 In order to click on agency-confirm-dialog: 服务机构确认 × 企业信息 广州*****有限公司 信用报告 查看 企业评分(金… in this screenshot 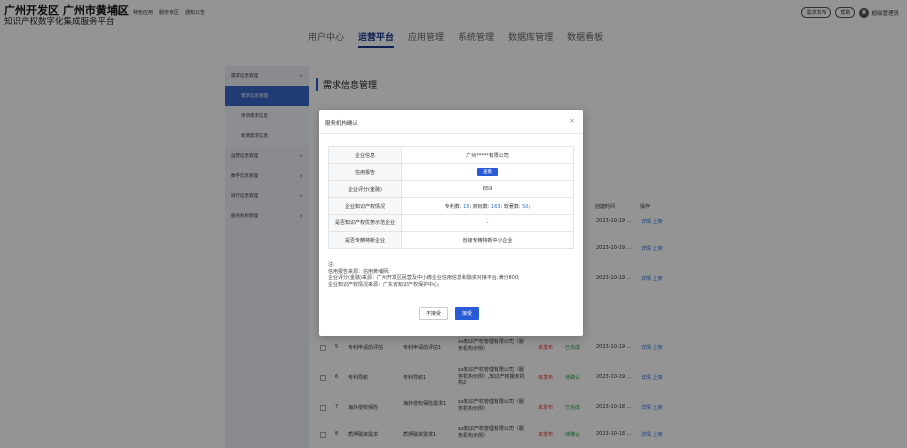, I will do `click(451, 223)`.